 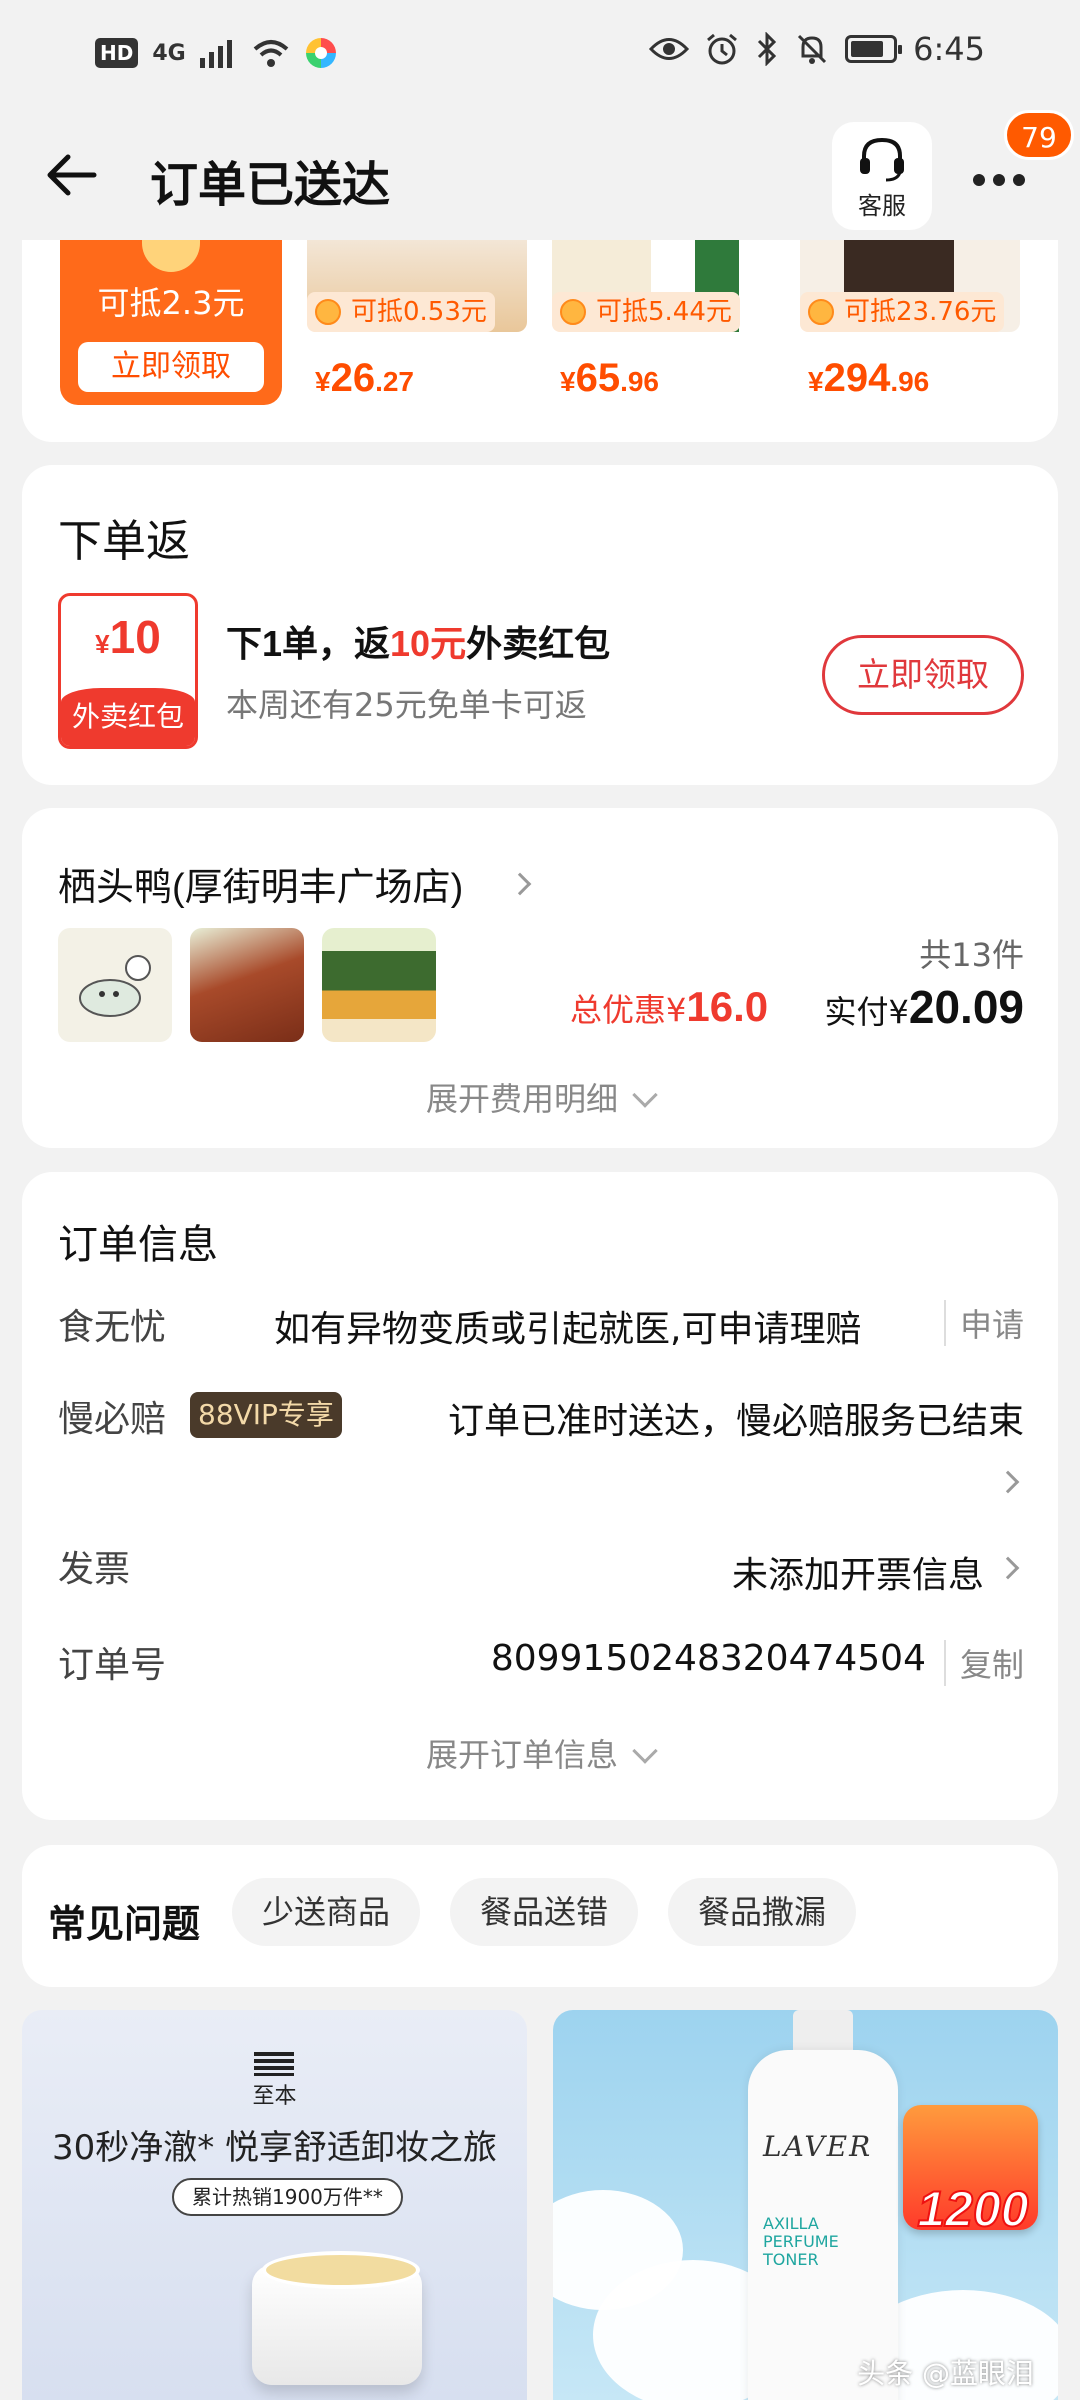 I want to click on coupon-card: 可抵2.3元 立即领取, so click(x=171, y=322).